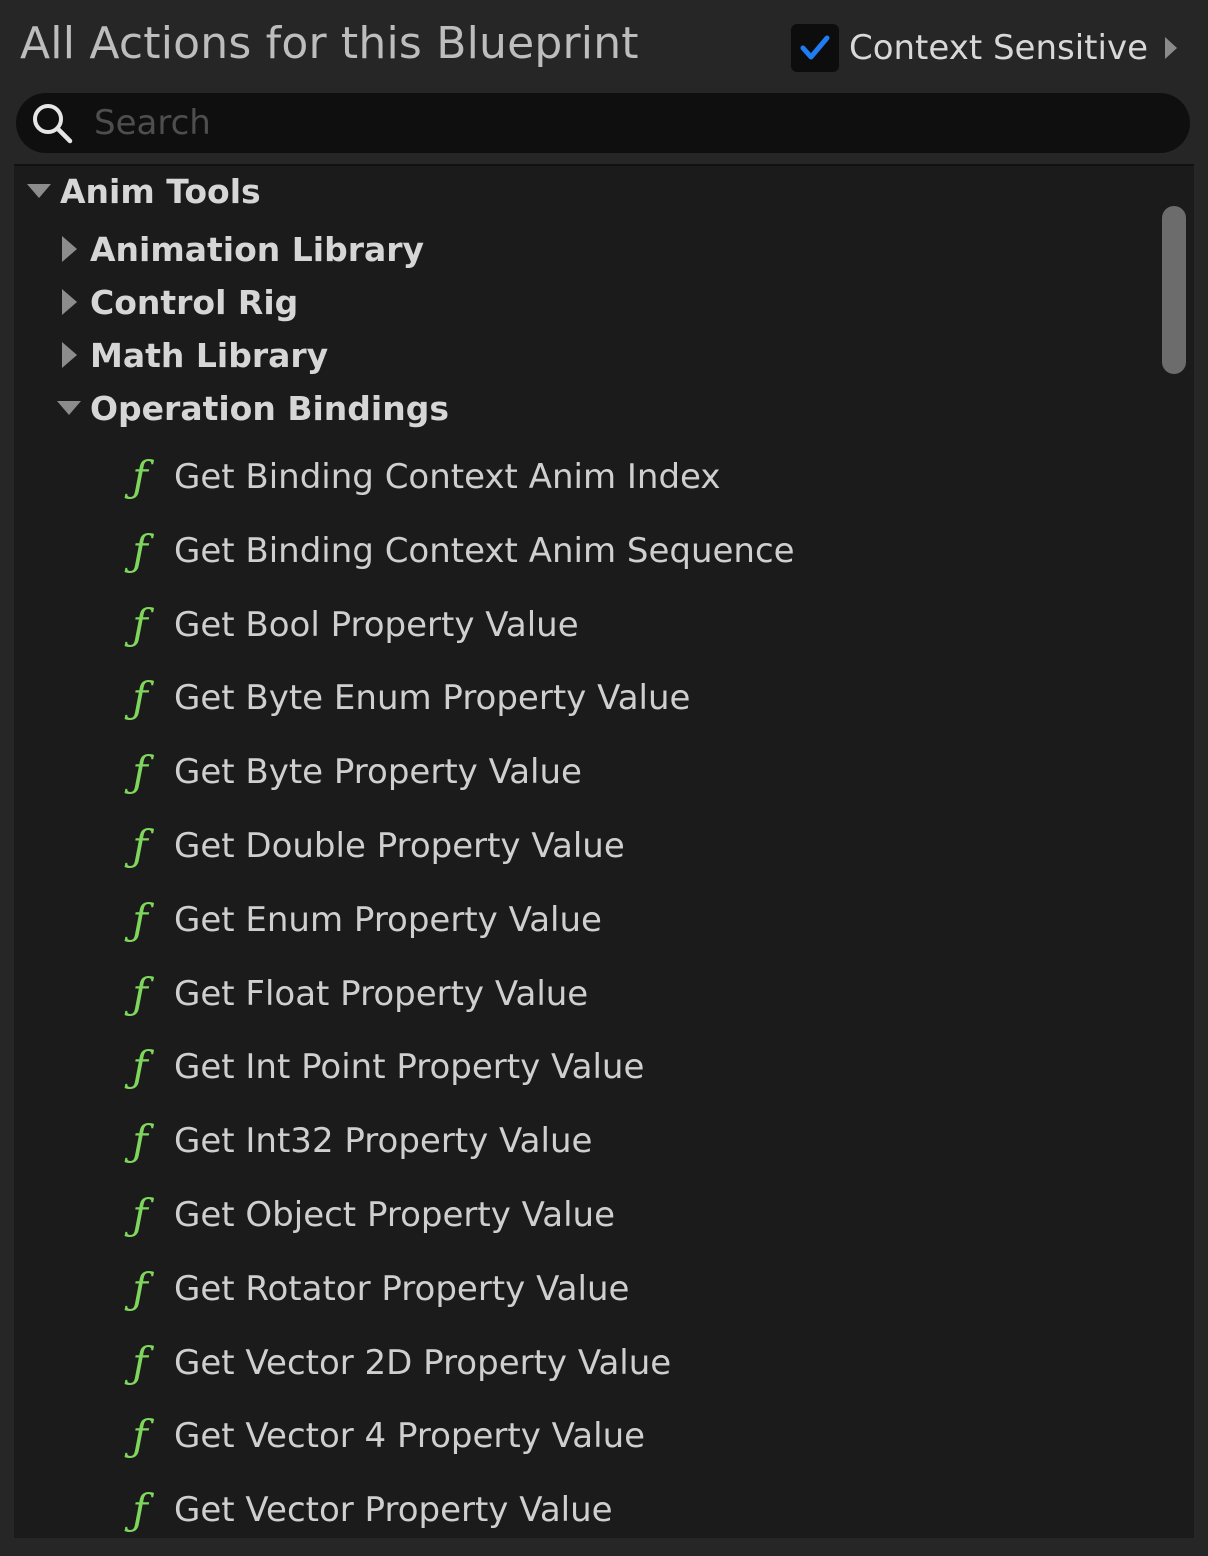 The width and height of the screenshot is (1208, 1556). I want to click on tree-function-item: ƒ Get Float Property Value, so click(657, 994).